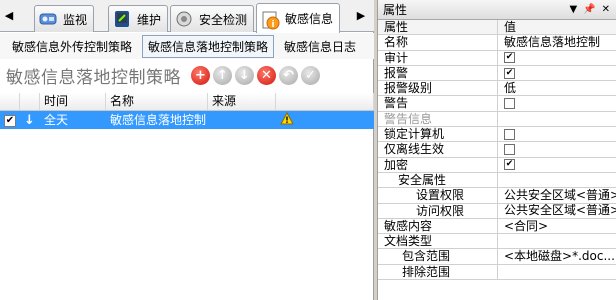 The width and height of the screenshot is (616, 300). I want to click on property-row-lock-computer: 锁定计算机, so click(497, 135).